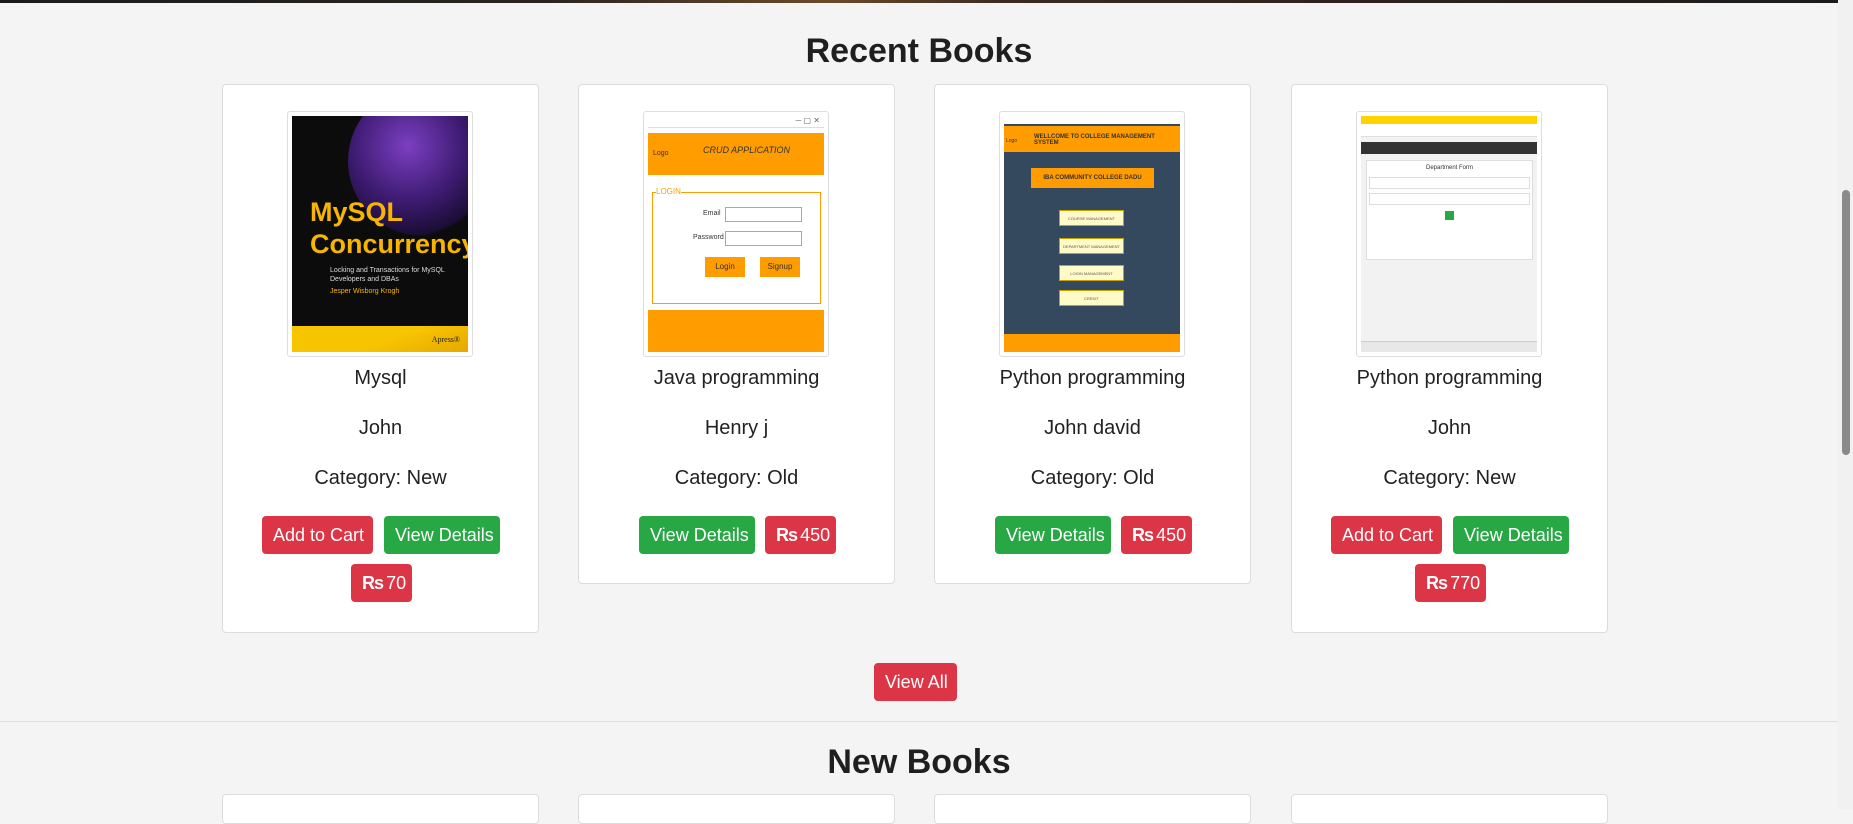 This screenshot has width=1853, height=824. I want to click on book-title: Mysql, so click(380, 378).